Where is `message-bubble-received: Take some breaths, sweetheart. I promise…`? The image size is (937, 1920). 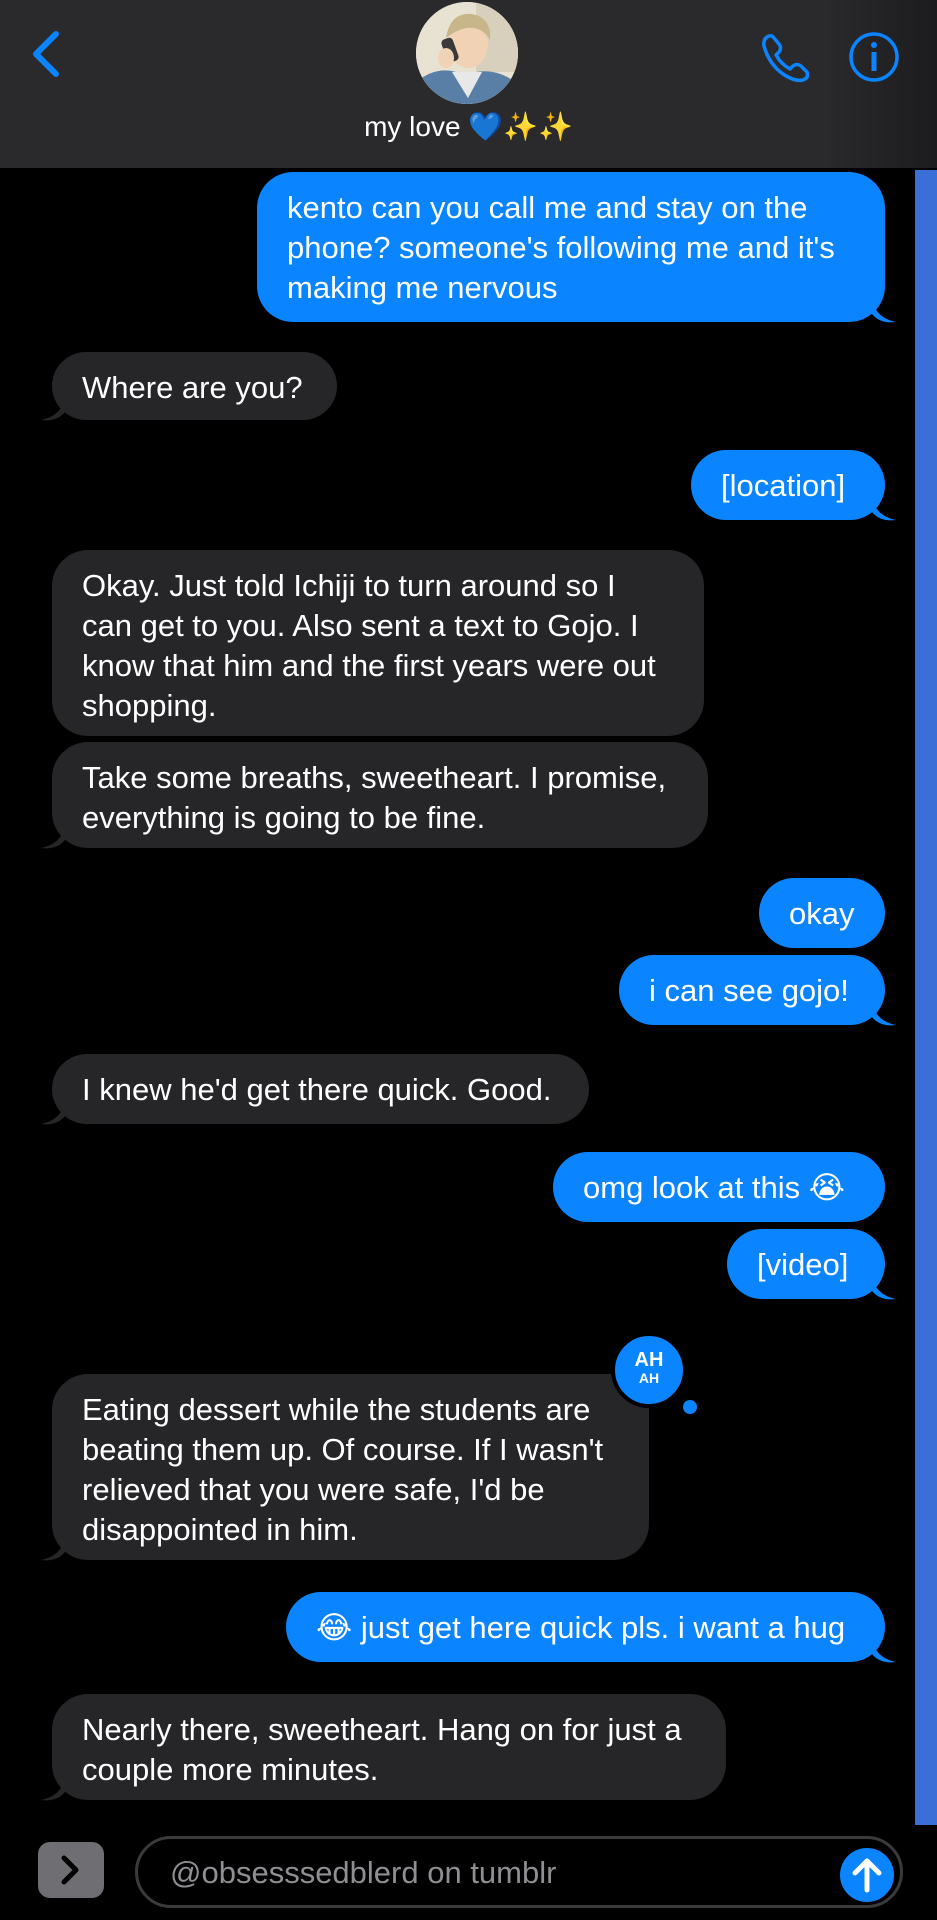
message-bubble-received: Take some breaths, sweetheart. I promise… is located at coordinates (380, 795).